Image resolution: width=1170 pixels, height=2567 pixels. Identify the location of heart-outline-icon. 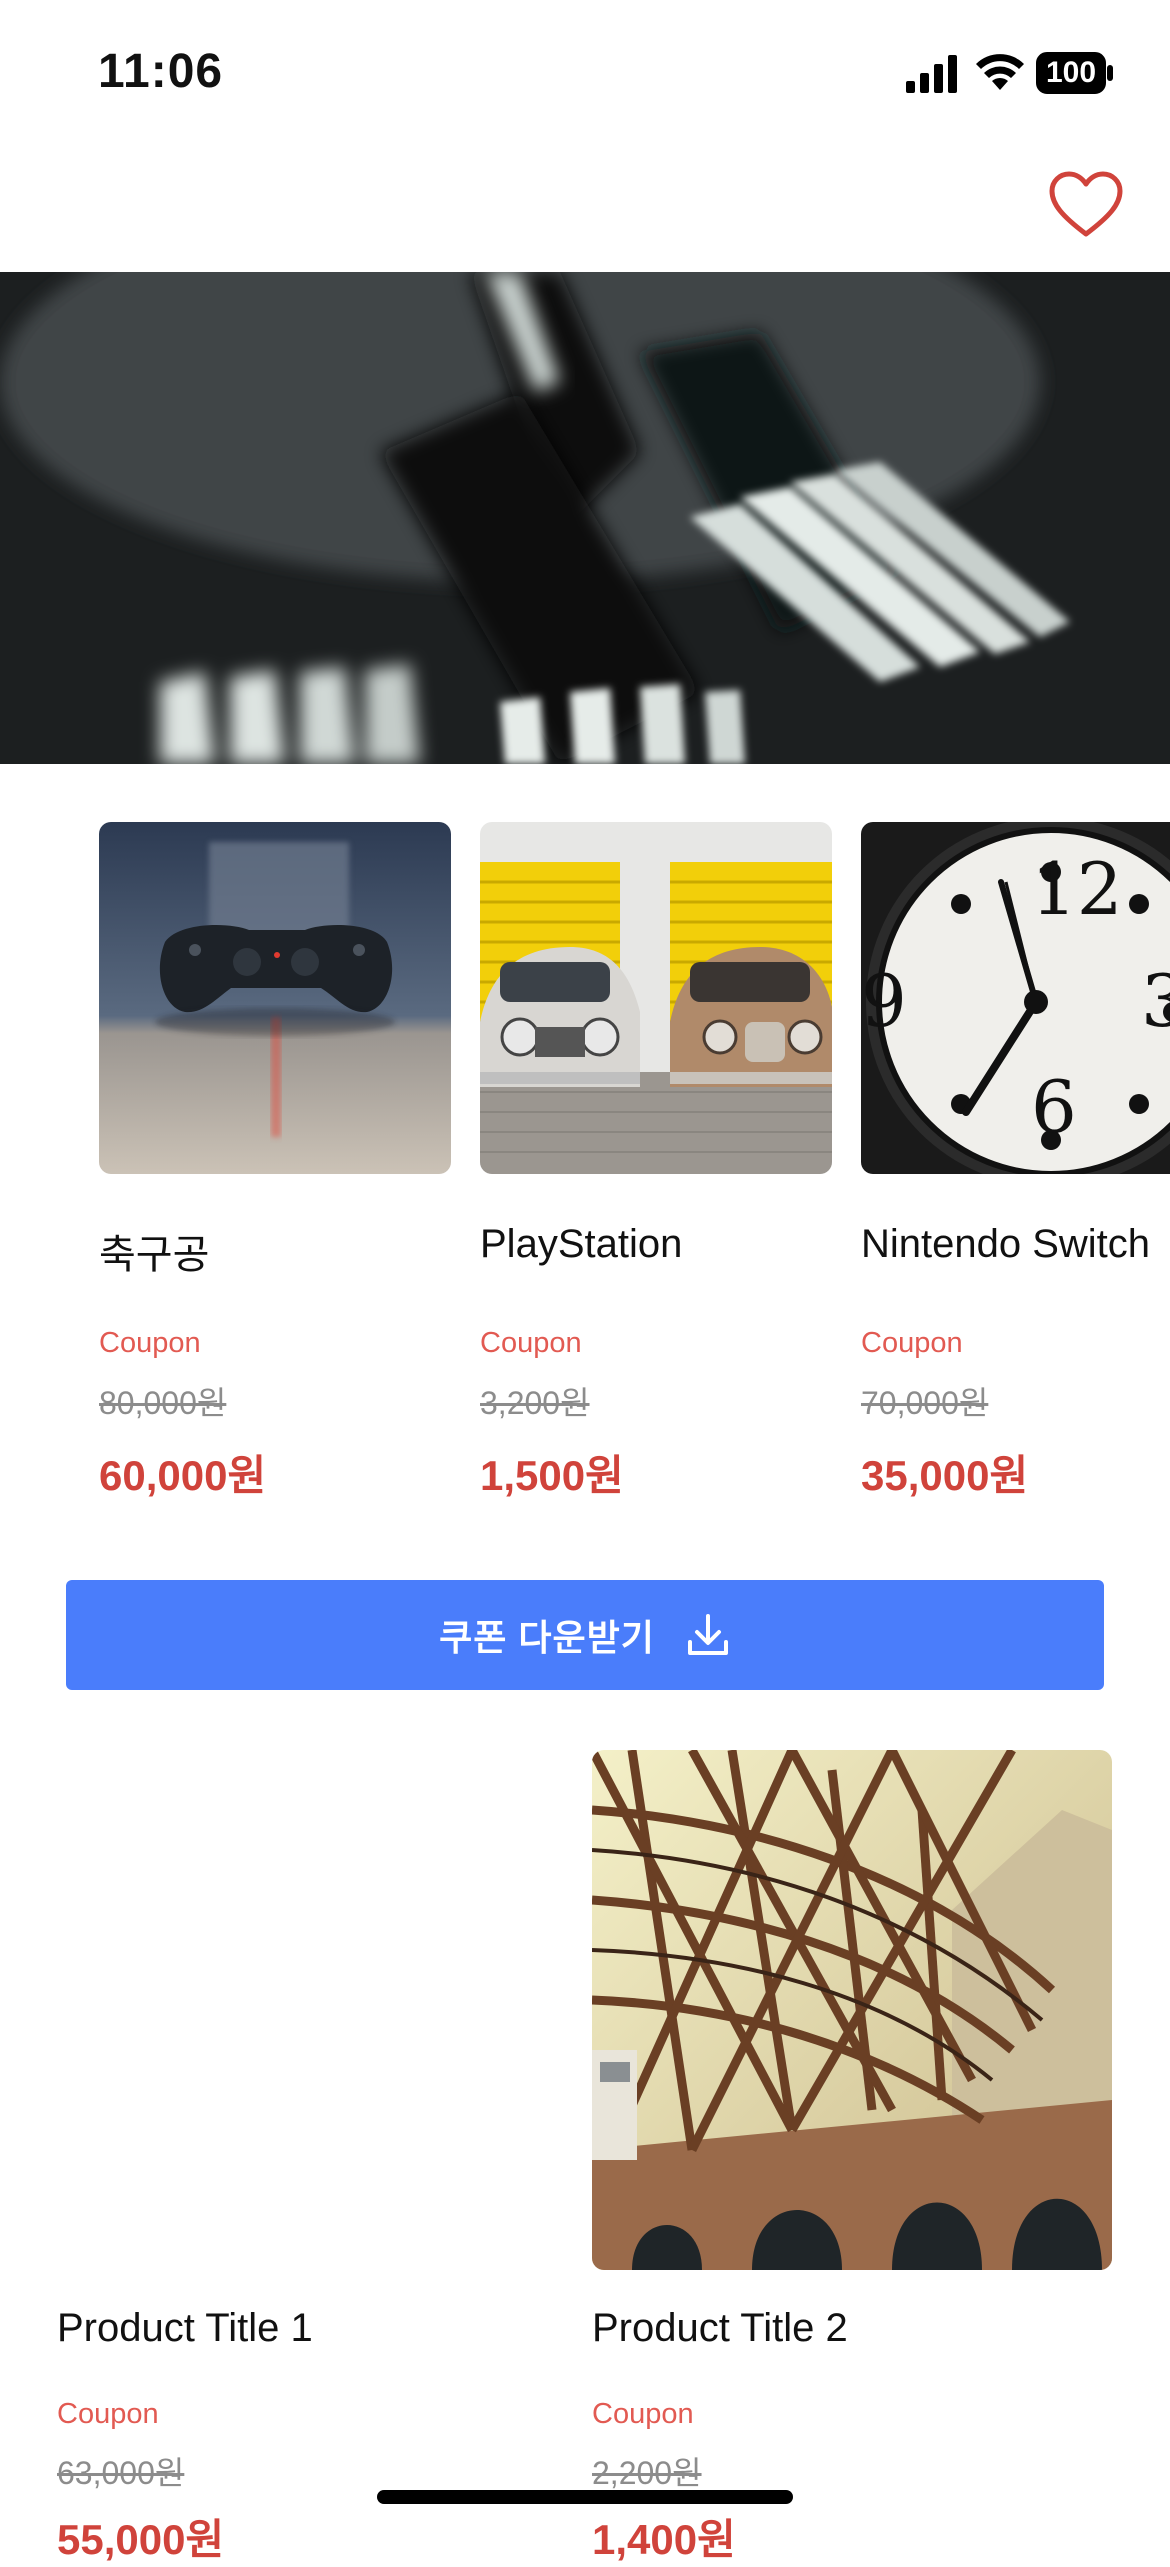
(1086, 205).